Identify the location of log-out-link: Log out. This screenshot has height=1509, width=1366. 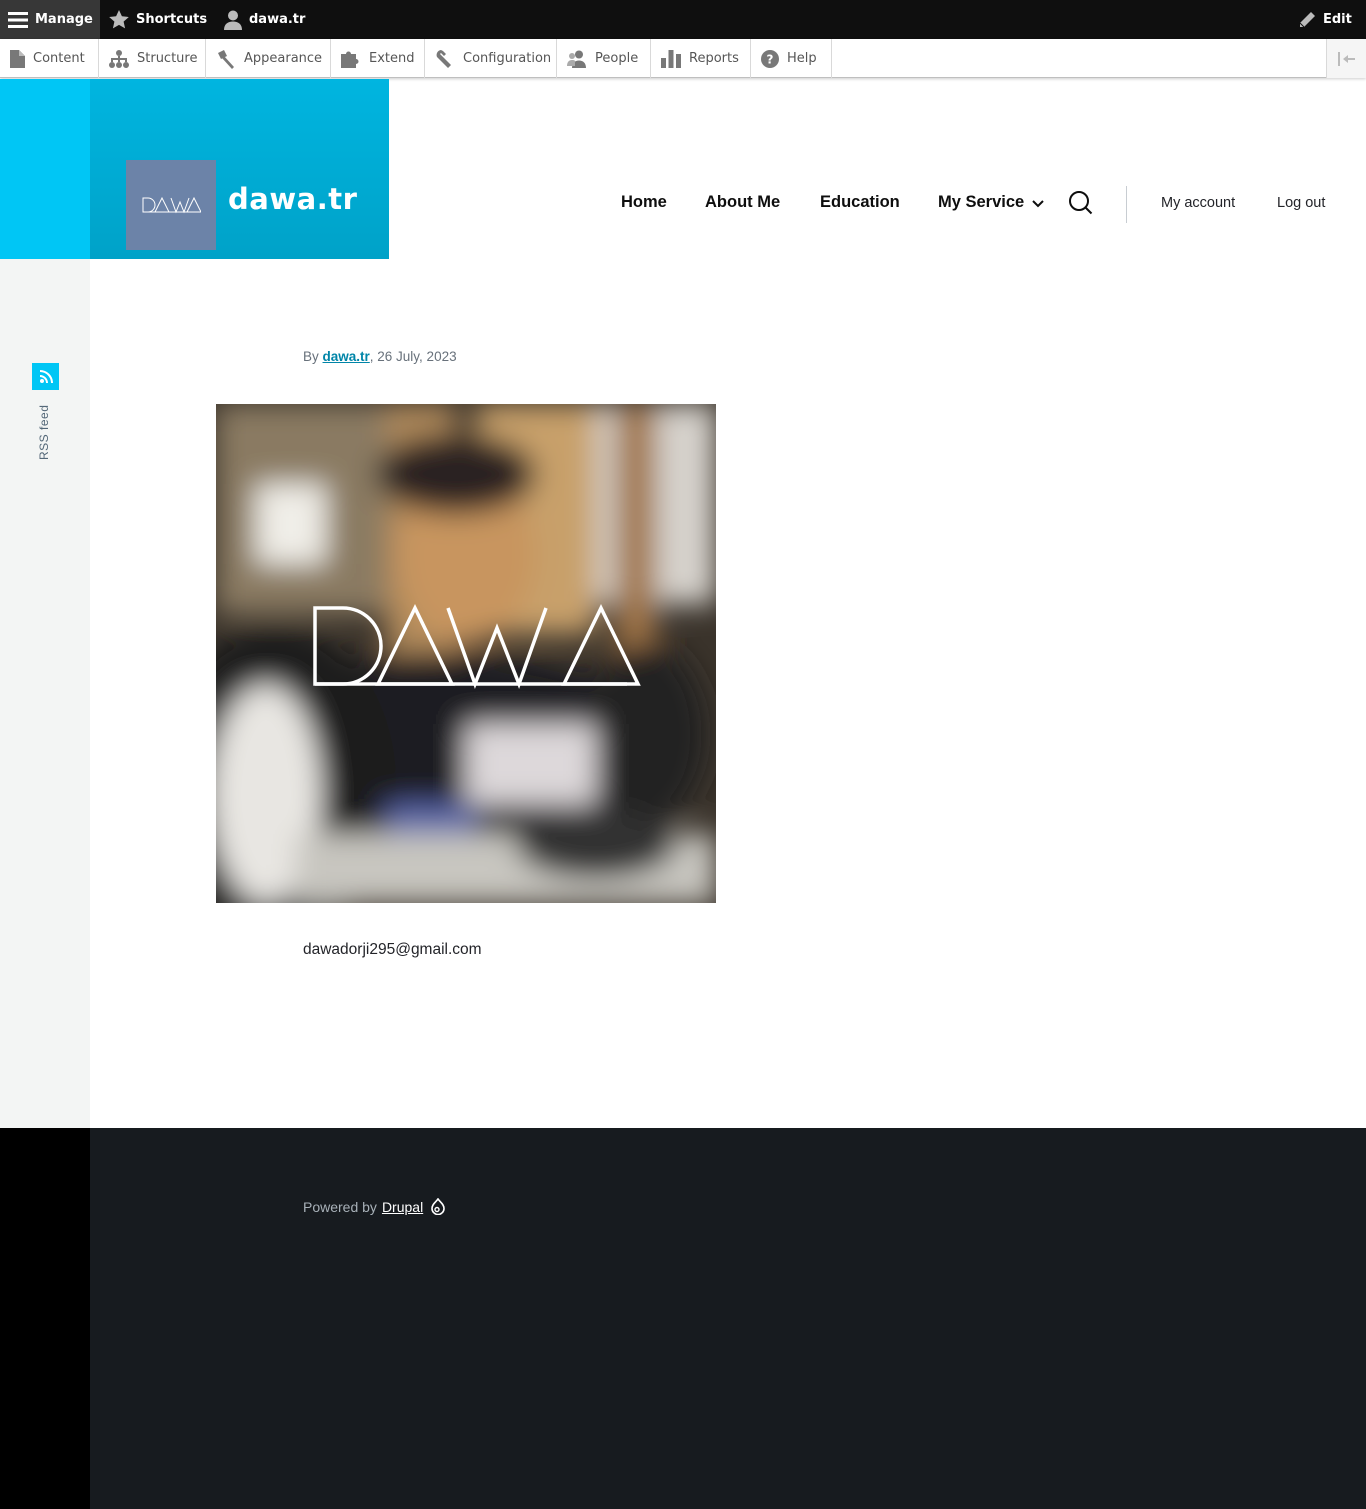
(1301, 203).